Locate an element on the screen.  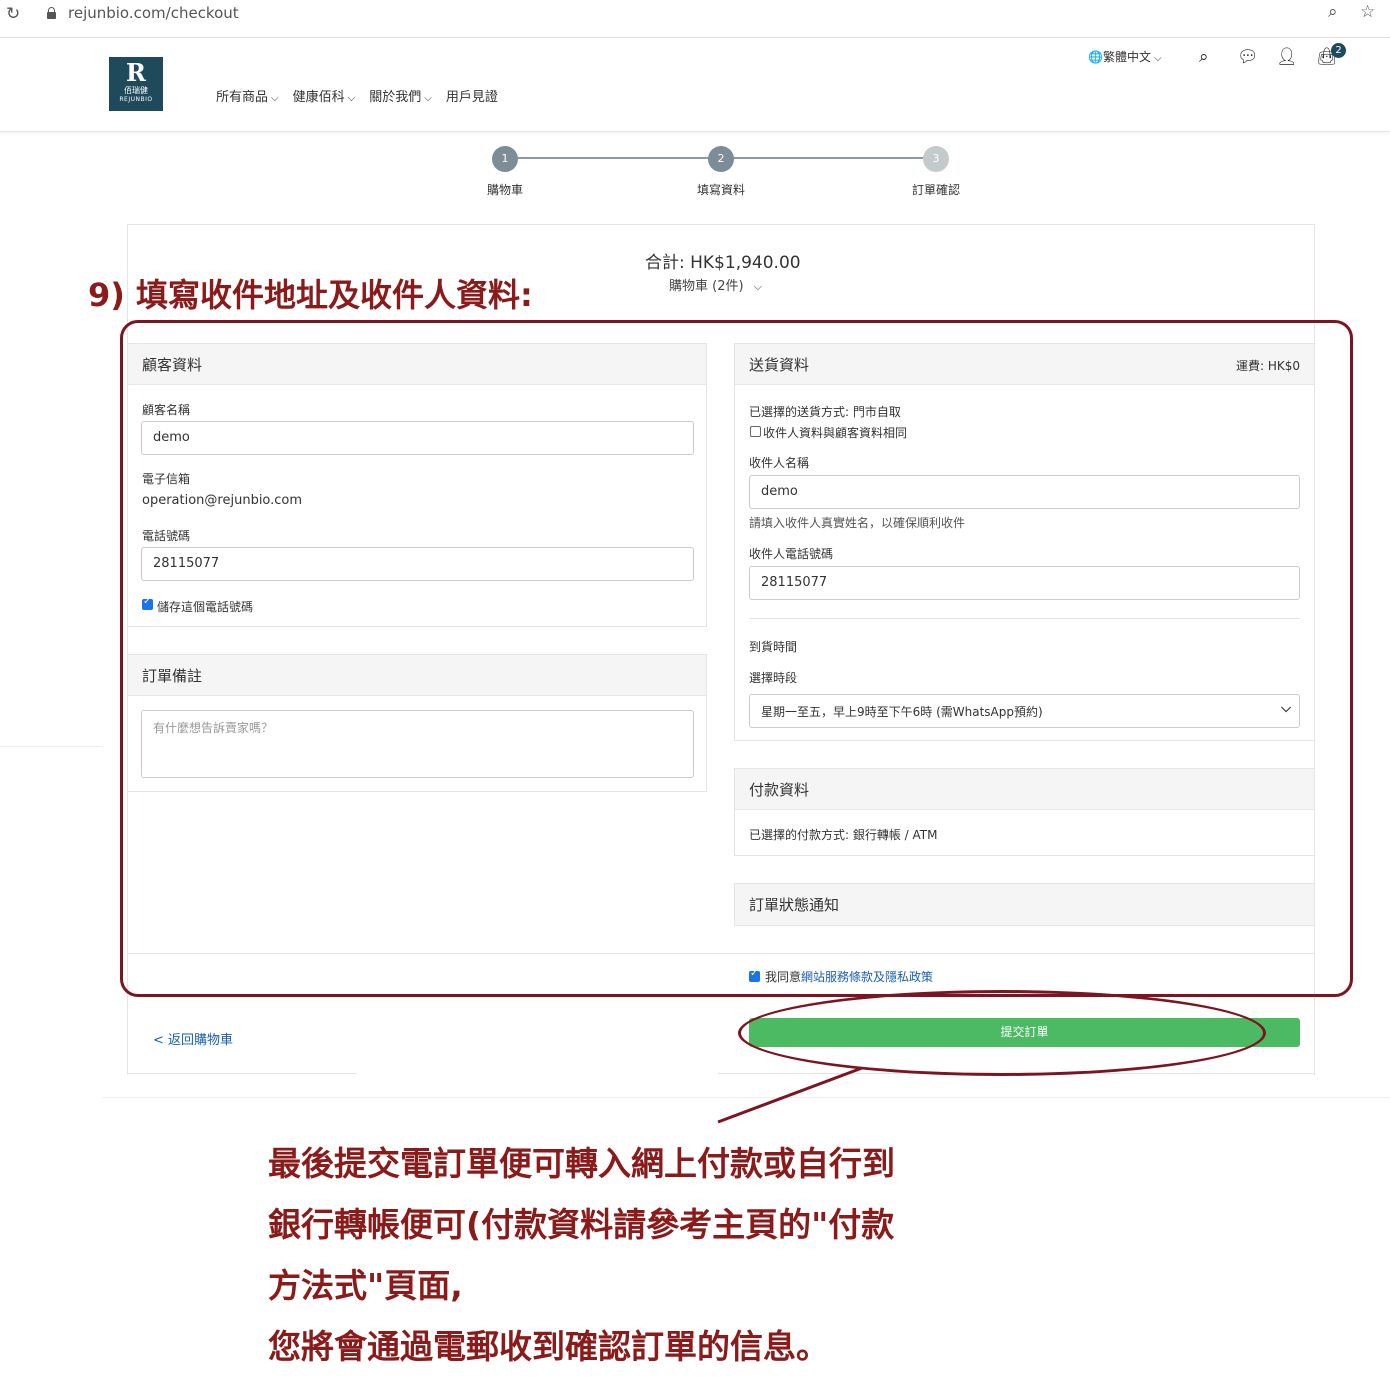
globe-icon: 🌐 is located at coordinates (1095, 57).